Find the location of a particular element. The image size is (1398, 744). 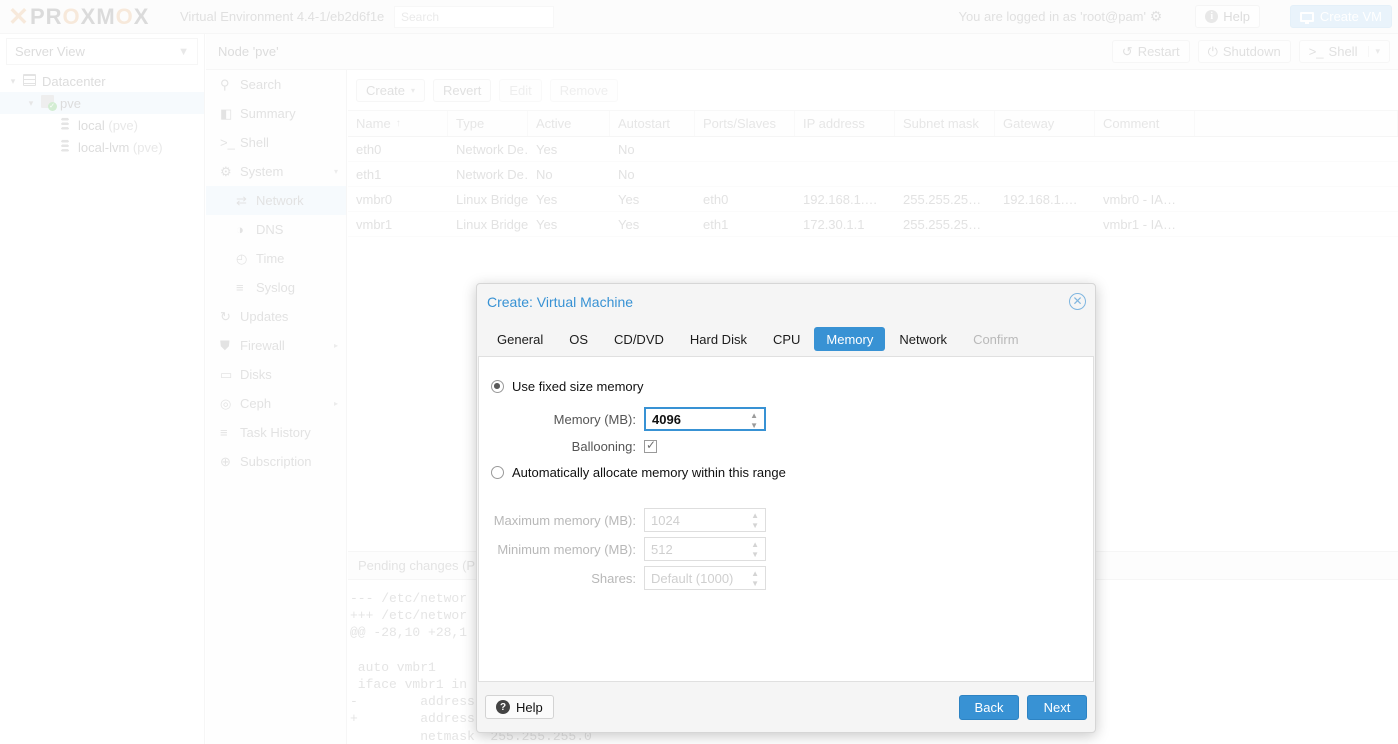

table-cell is located at coordinates (845, 174).